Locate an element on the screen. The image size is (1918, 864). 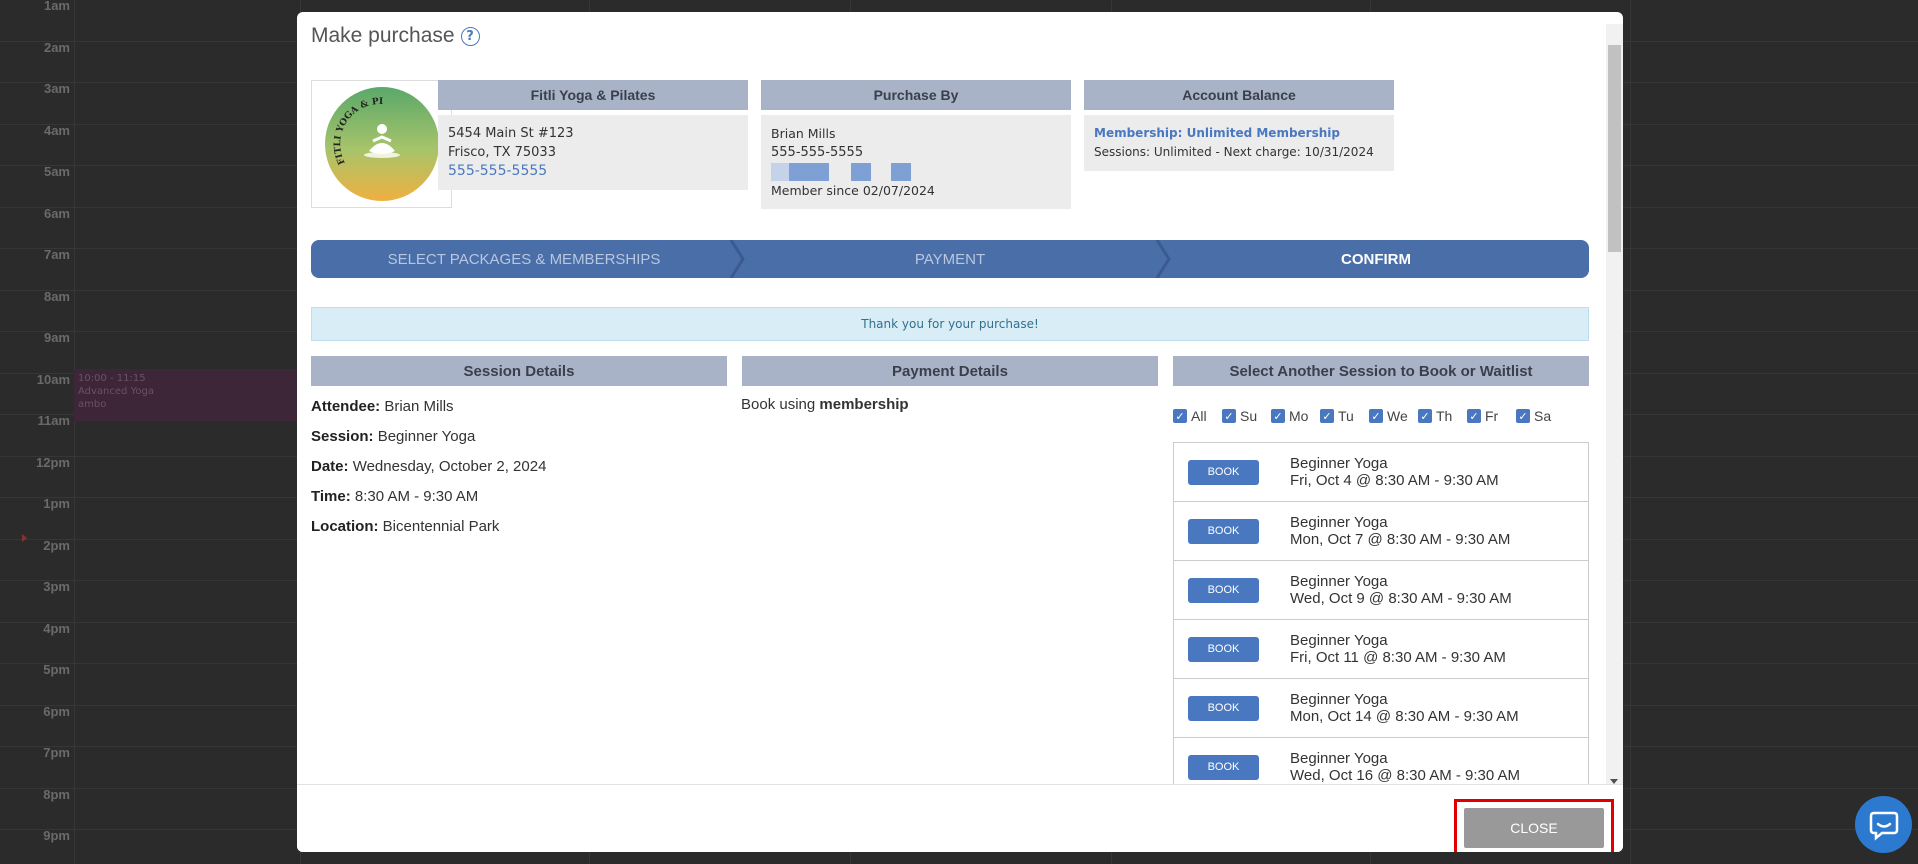
membership-link: Membership: Unlimited Membership is located at coordinates (1239, 133).